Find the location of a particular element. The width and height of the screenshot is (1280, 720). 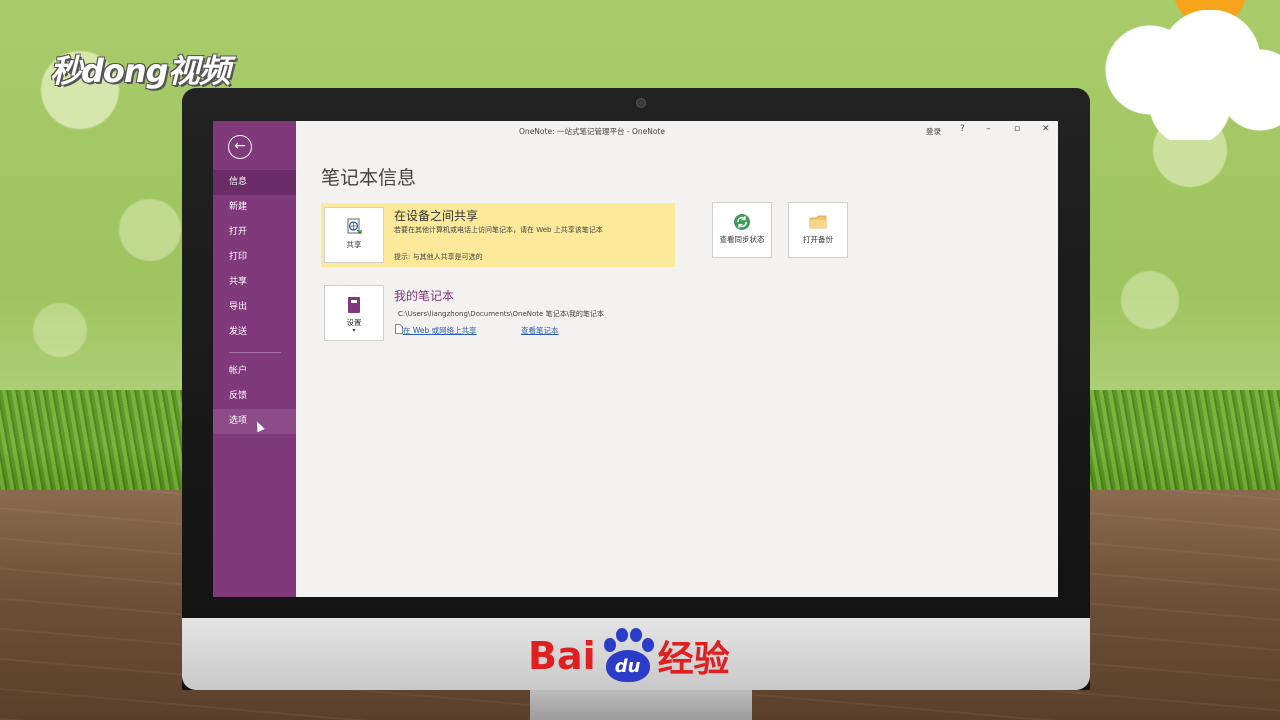

share-on-web-link: 在 Web 或网络上共享 is located at coordinates (440, 330).